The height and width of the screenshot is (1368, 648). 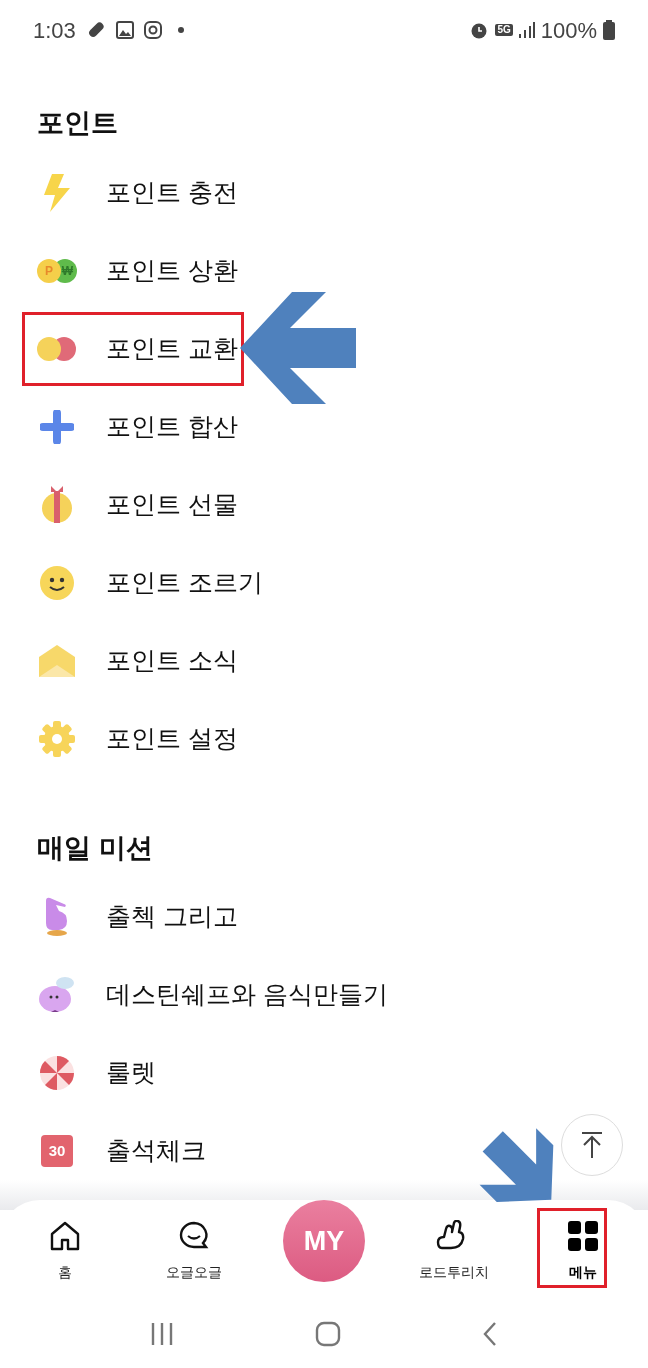 I want to click on battery-level: 100%, so click(x=568, y=30).